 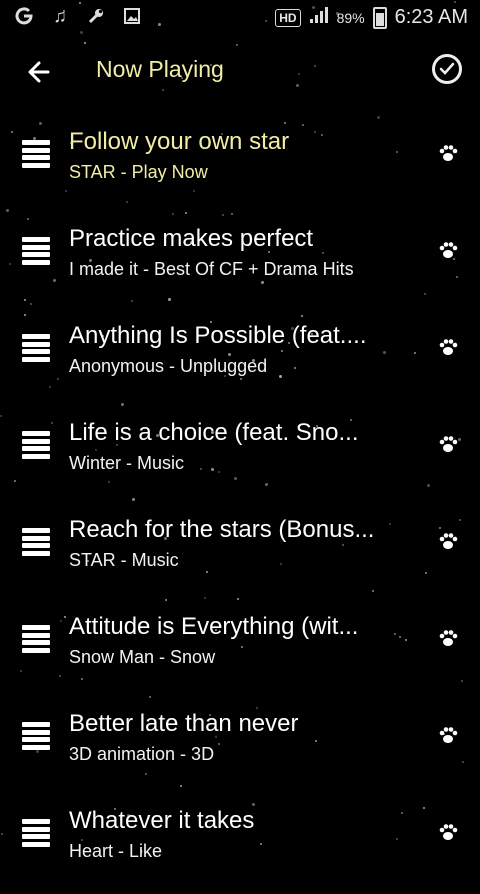 What do you see at coordinates (431, 17) in the screenshot?
I see `clock: 6:23 AM` at bounding box center [431, 17].